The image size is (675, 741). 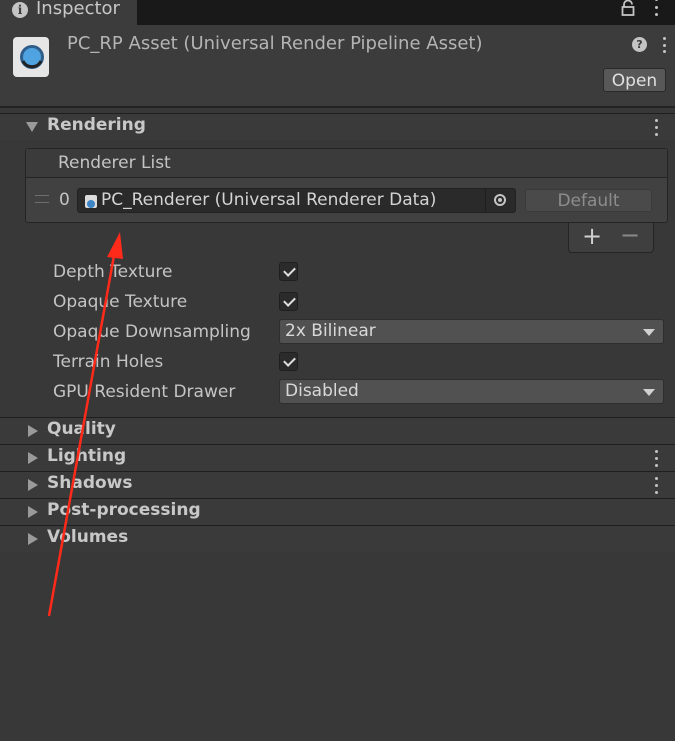 What do you see at coordinates (630, 235) in the screenshot?
I see `remove-renderer-button: −` at bounding box center [630, 235].